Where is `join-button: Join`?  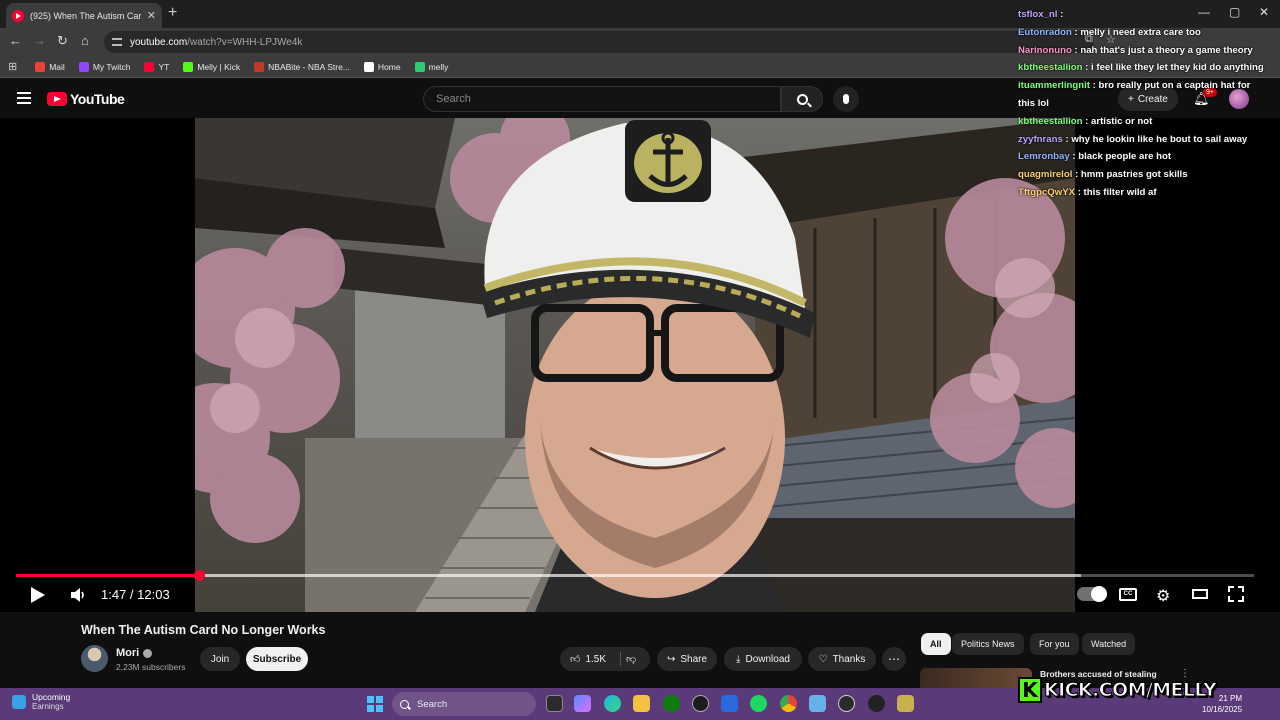 join-button: Join is located at coordinates (220, 659).